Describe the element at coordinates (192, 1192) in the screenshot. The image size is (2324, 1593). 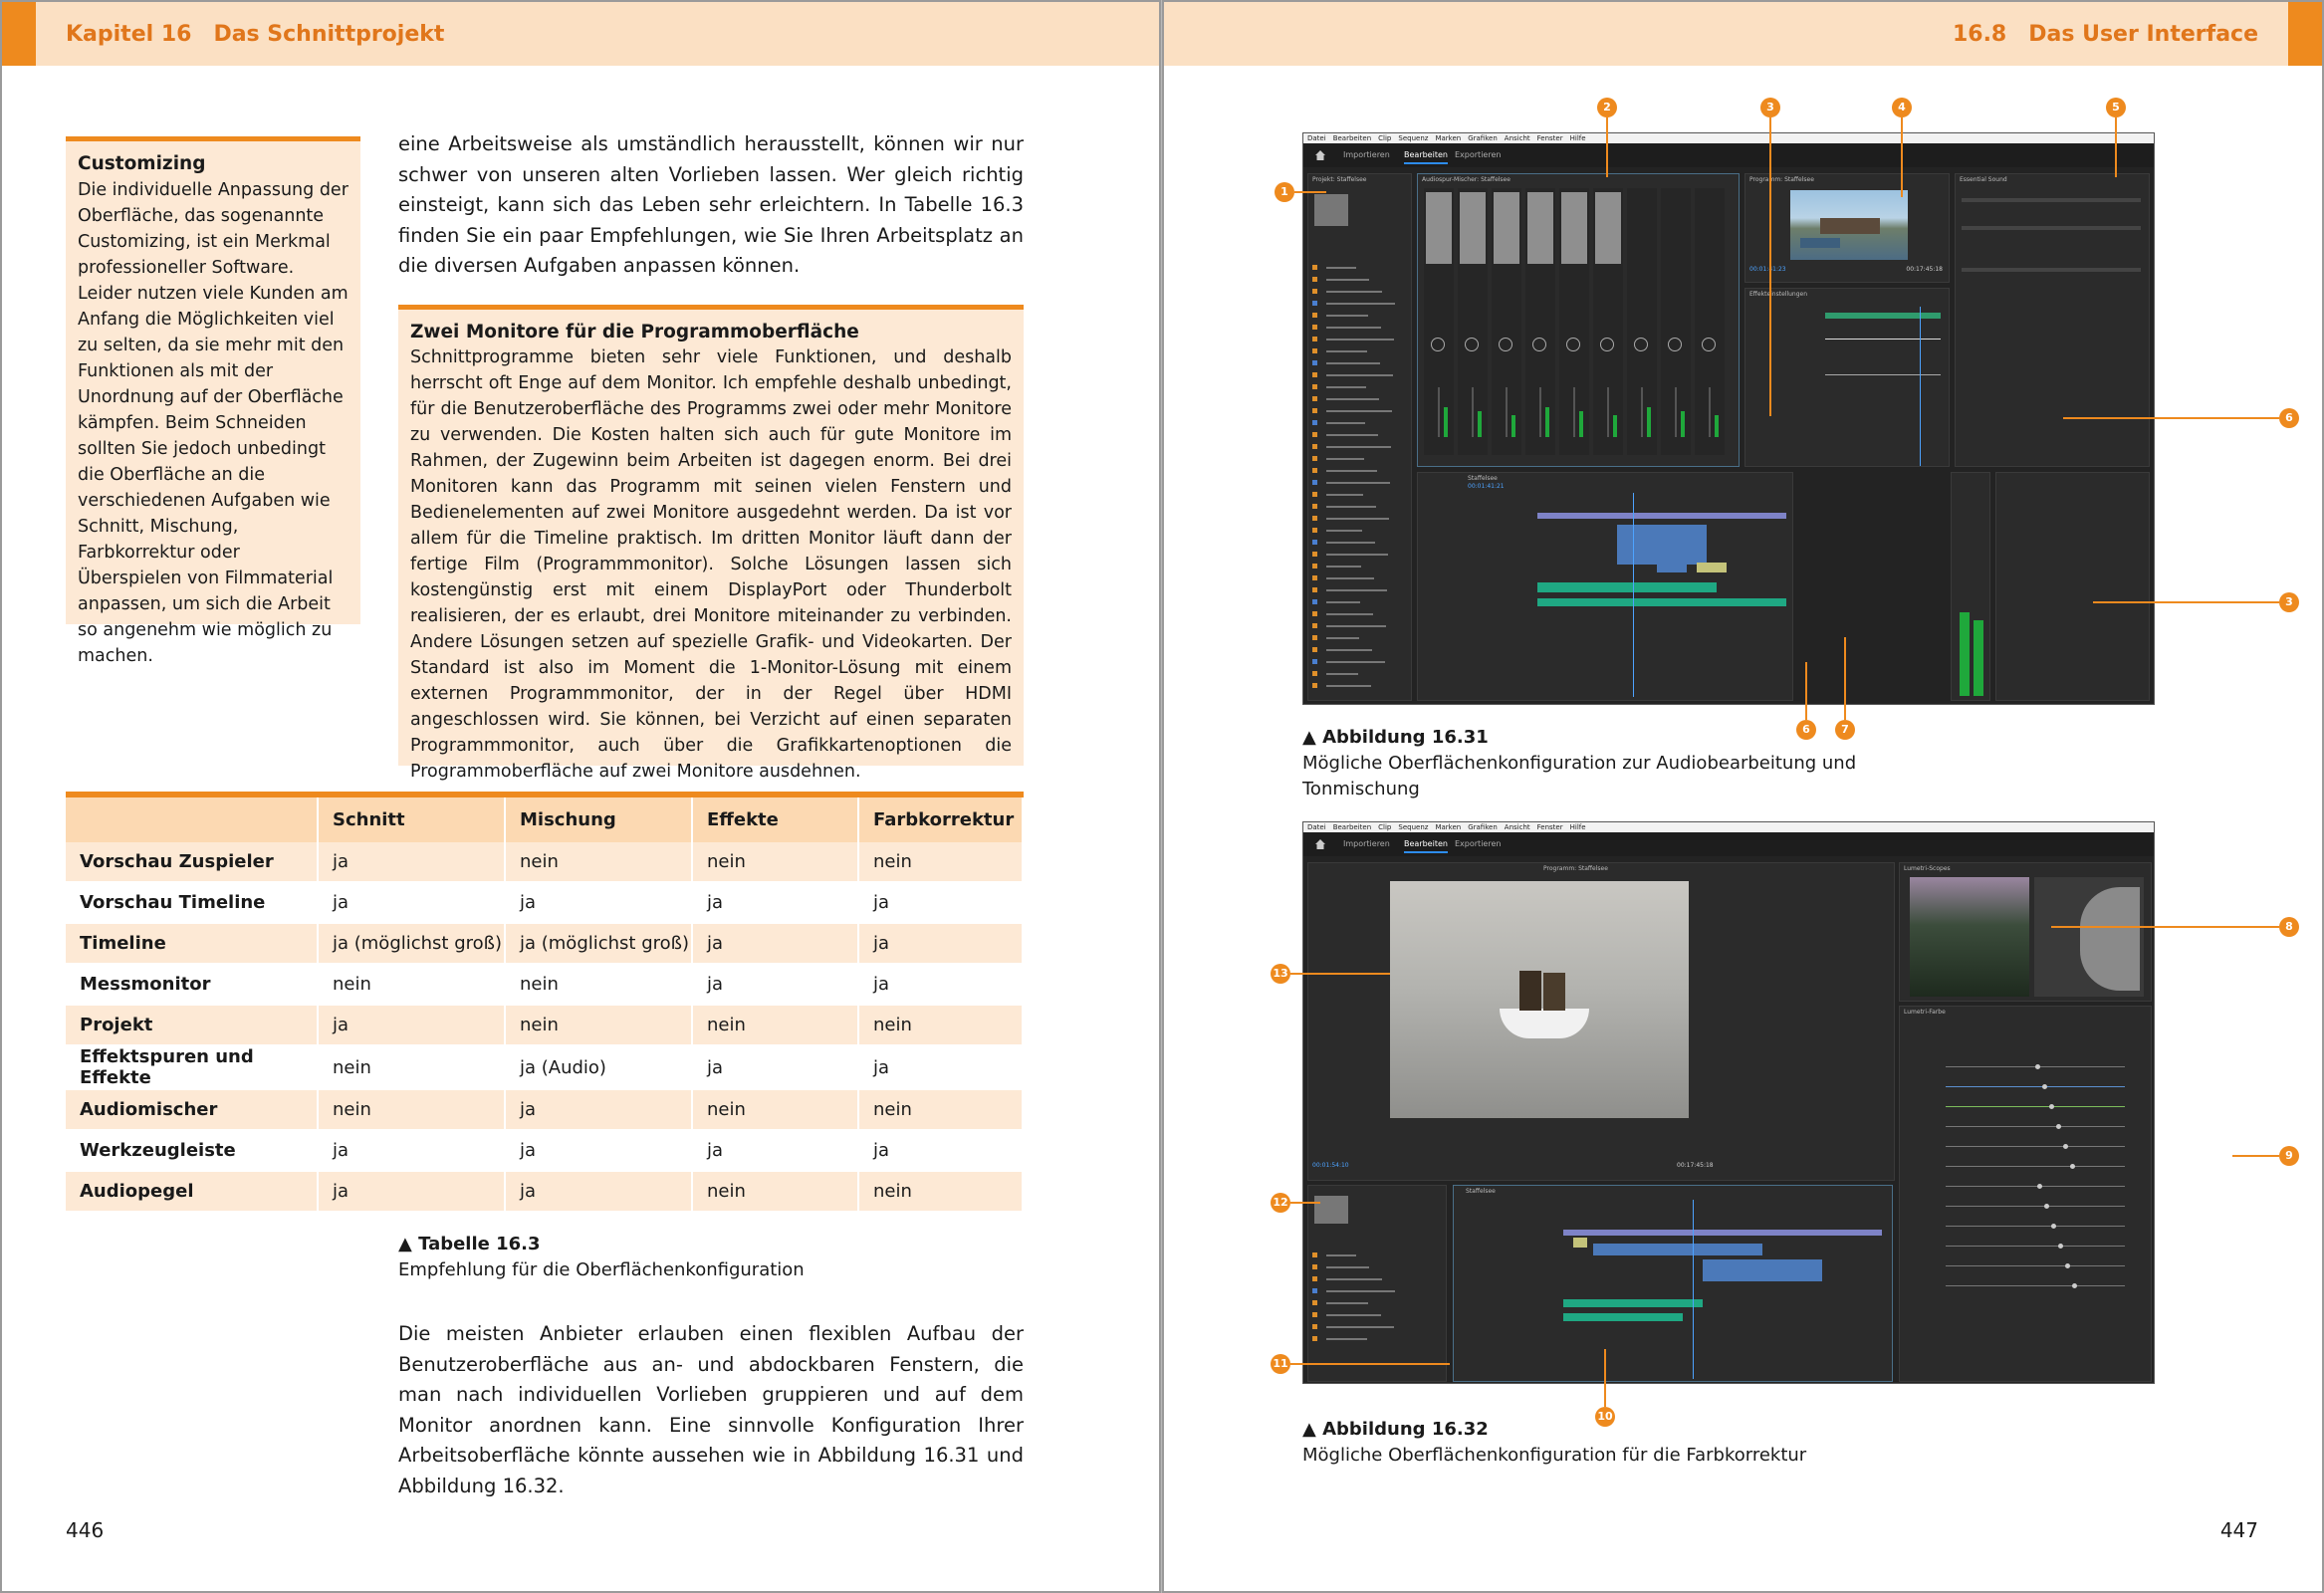
I see `table-row-header: Audiopegel` at that location.